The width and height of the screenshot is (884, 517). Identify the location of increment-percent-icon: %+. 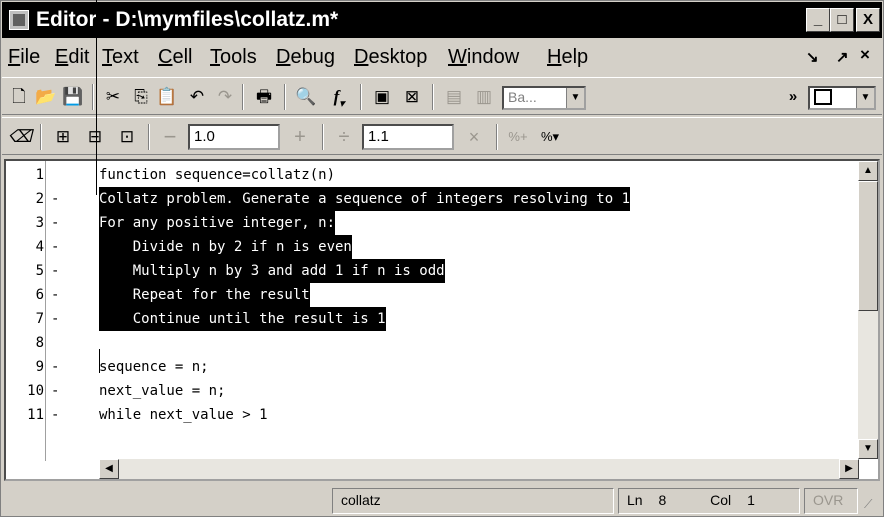
(518, 137).